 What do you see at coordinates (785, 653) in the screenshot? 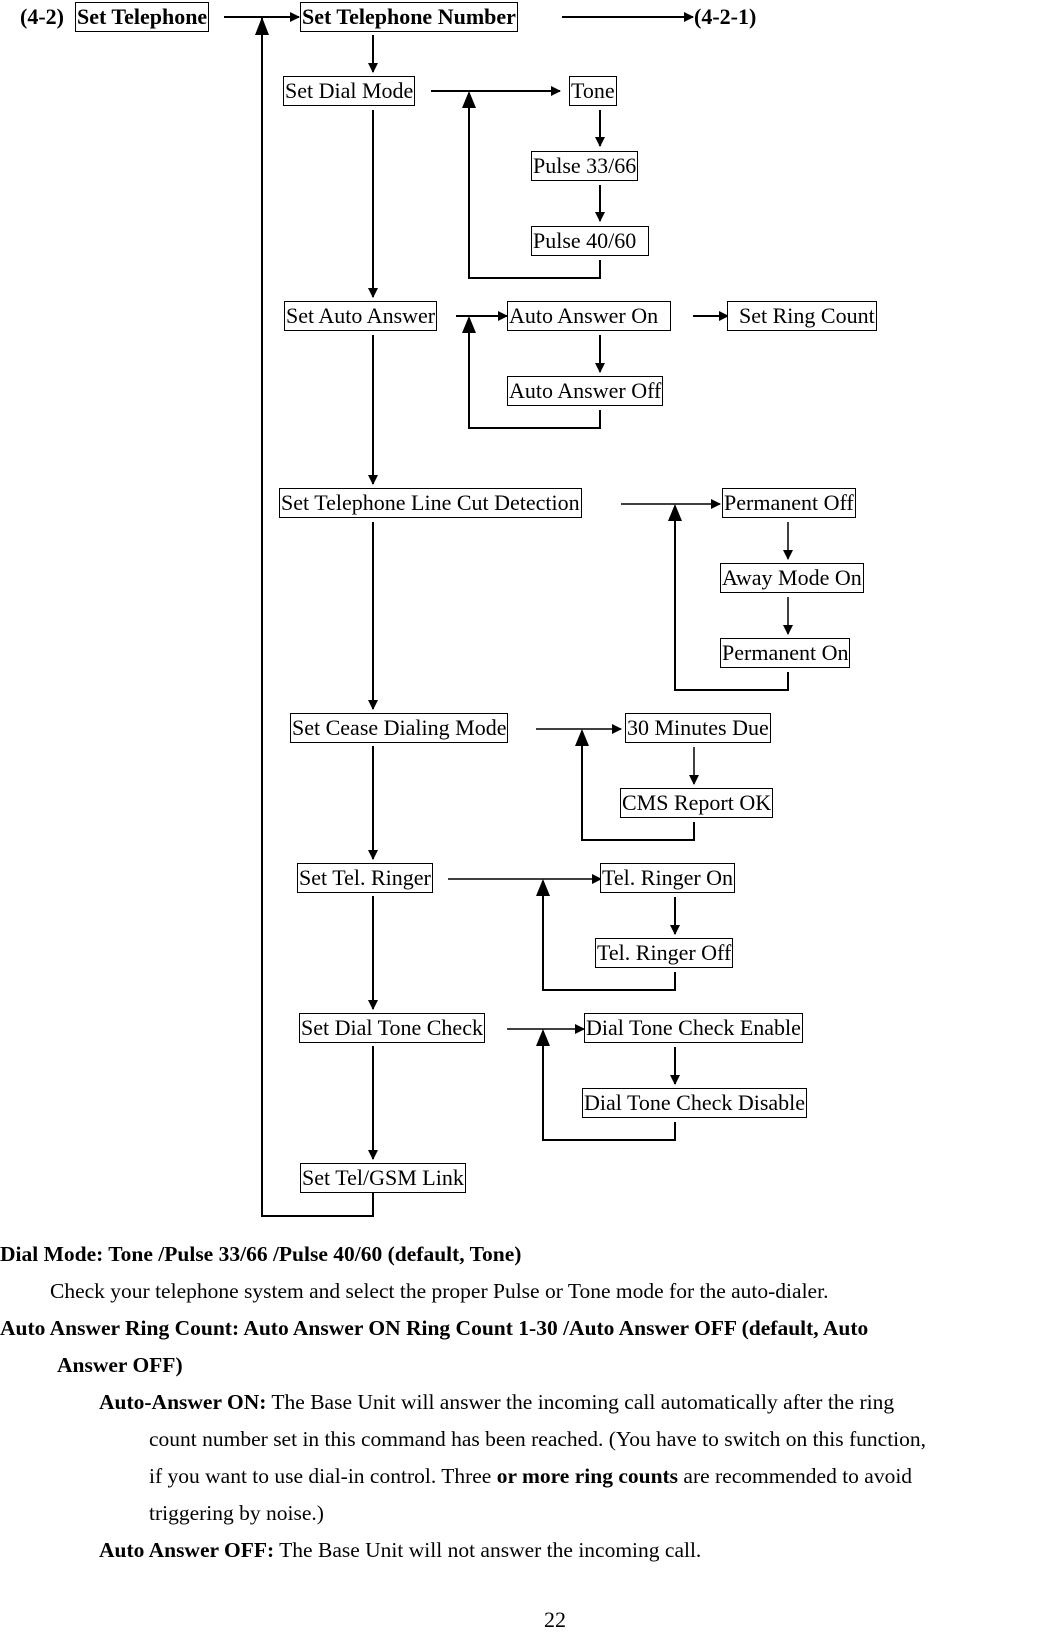
I see `node-permanent-on: Permanent On` at bounding box center [785, 653].